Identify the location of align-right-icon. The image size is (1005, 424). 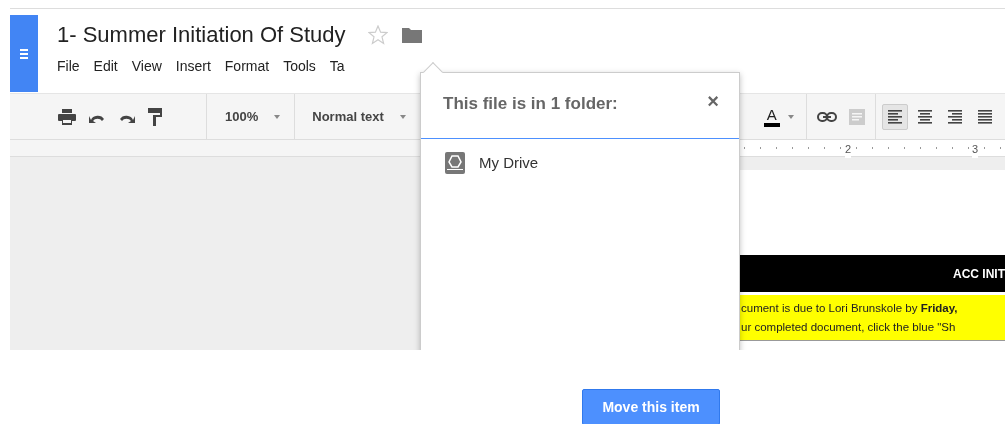
(954, 116).